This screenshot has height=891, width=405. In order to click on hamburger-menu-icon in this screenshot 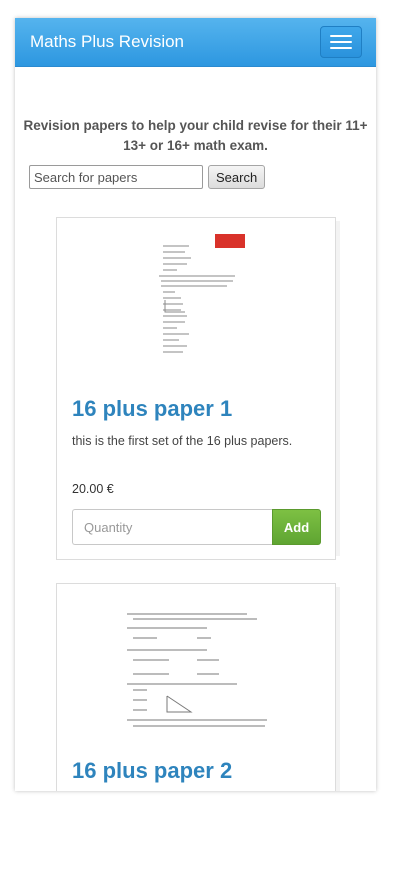, I will do `click(341, 42)`.